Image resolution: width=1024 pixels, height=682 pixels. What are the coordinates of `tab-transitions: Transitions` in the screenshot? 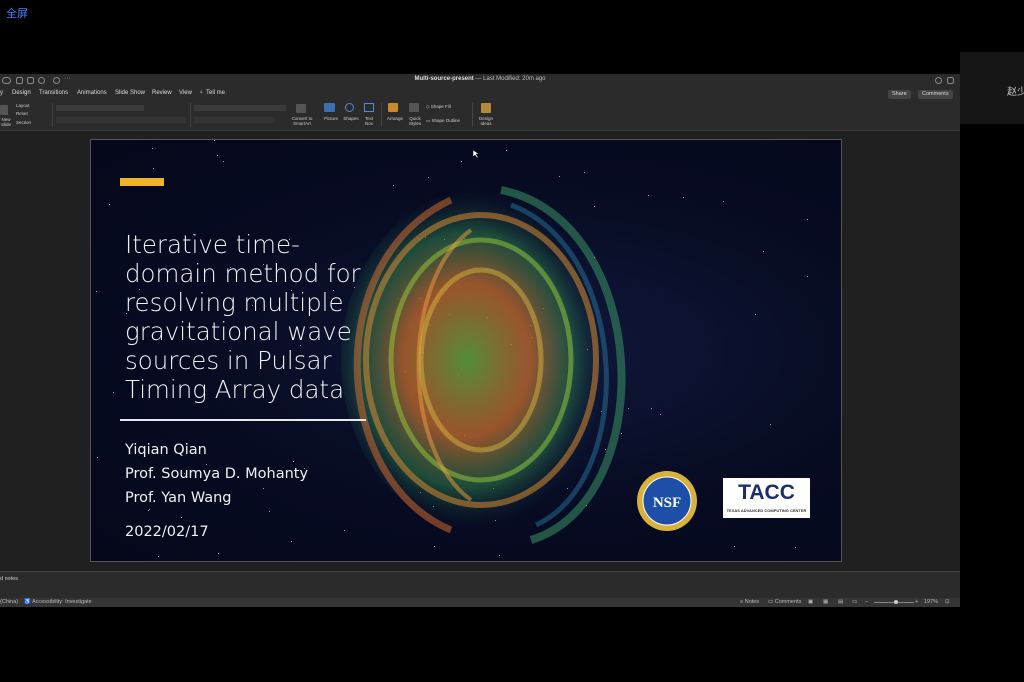 It's located at (53, 93).